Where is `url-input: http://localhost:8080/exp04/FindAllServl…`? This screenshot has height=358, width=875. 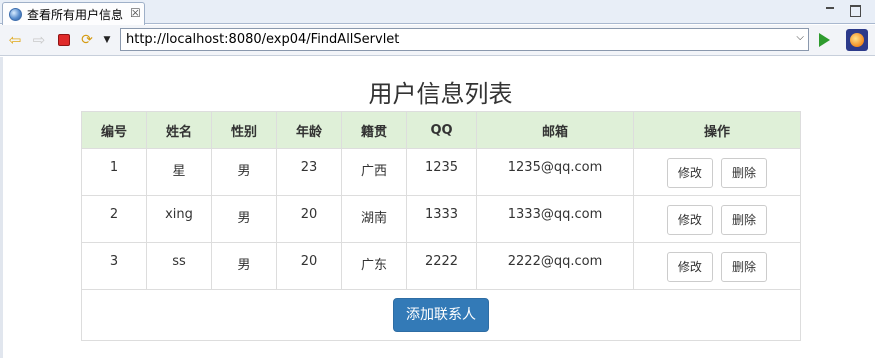
url-input: http://localhost:8080/exp04/FindAllServl… is located at coordinates (464, 39).